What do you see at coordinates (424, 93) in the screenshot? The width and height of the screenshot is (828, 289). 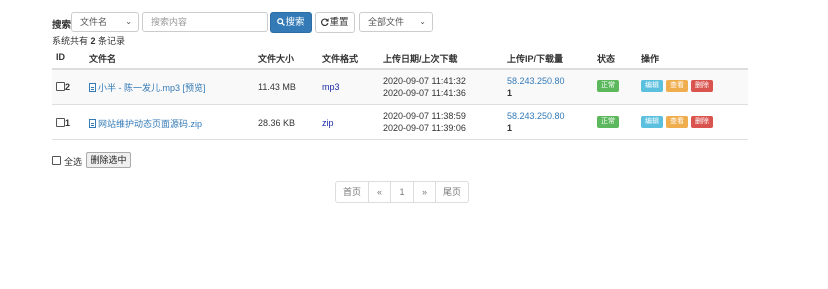 I see `last-download-date: 2020-09-07 11:41:36` at bounding box center [424, 93].